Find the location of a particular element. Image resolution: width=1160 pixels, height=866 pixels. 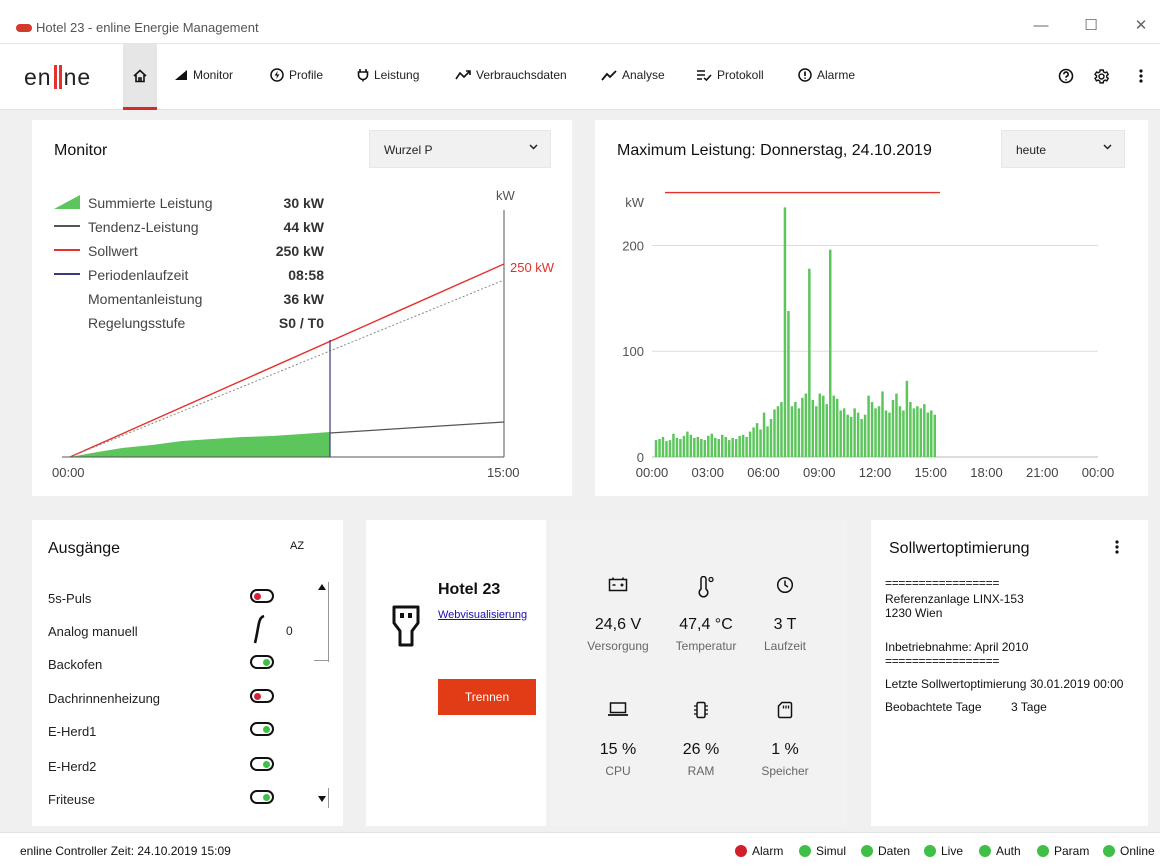

clock-icon is located at coordinates (785, 585).